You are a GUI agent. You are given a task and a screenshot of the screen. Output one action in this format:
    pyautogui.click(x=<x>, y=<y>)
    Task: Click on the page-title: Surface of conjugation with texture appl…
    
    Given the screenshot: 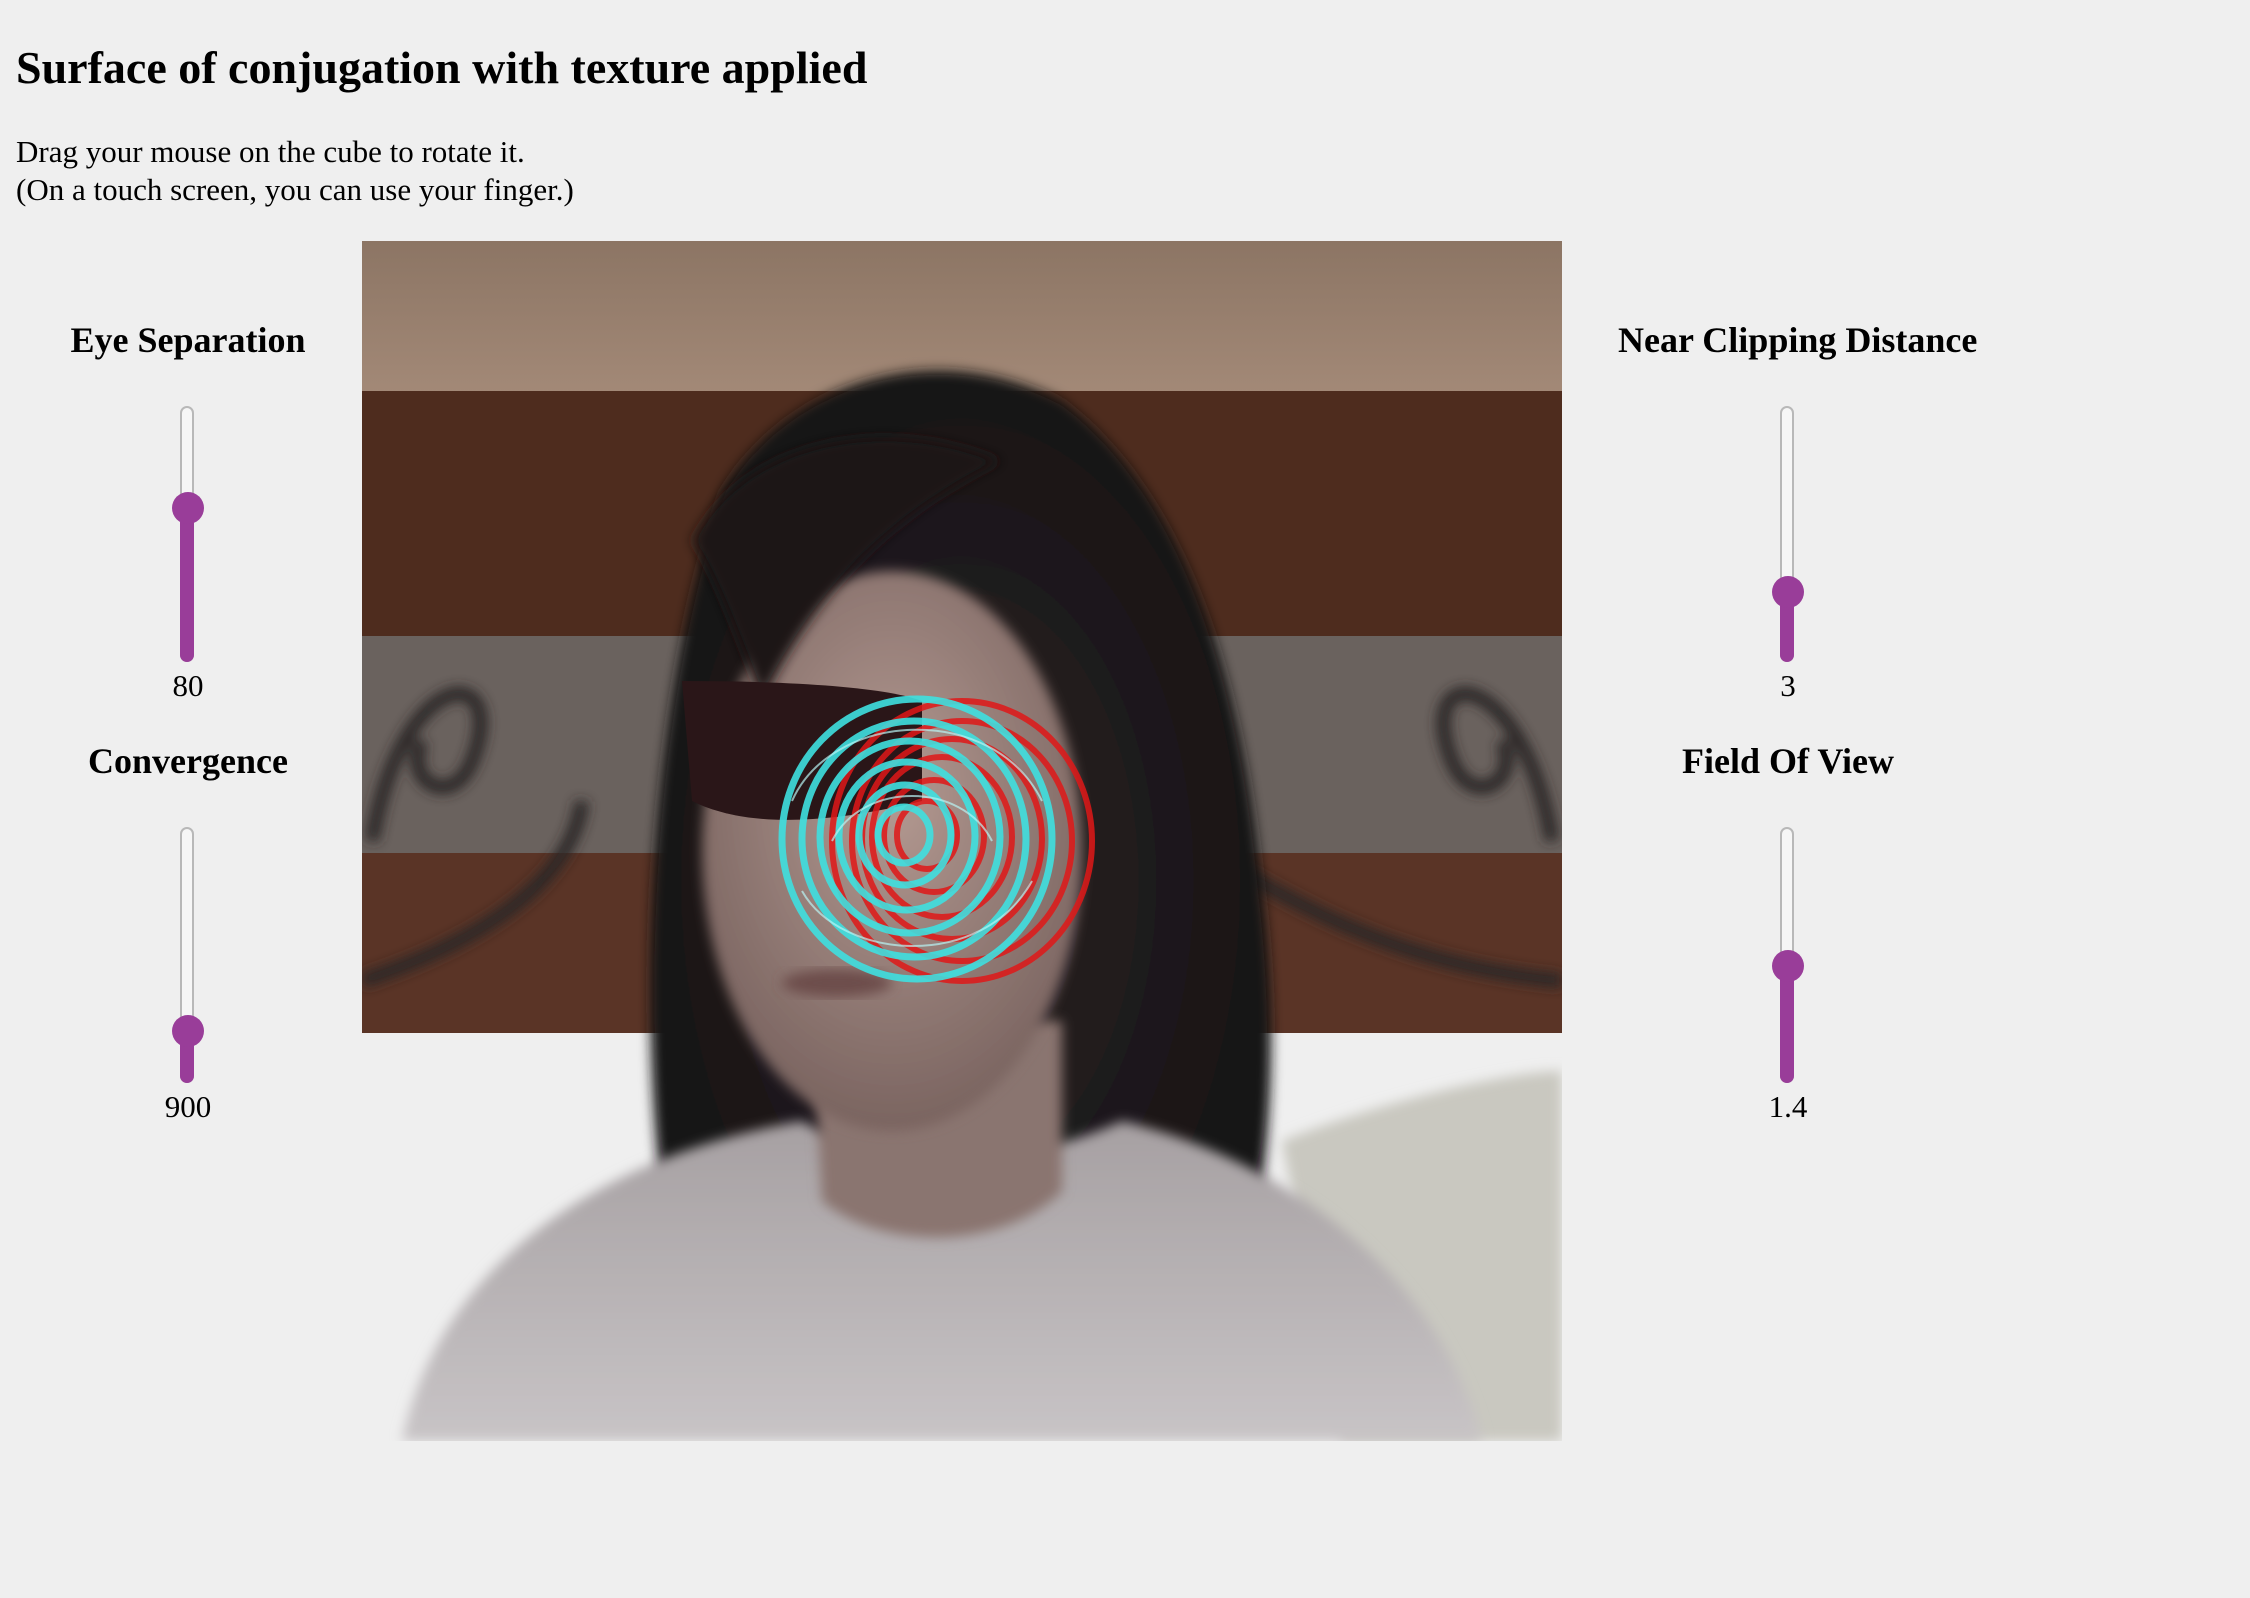 What is the action you would take?
    pyautogui.click(x=442, y=67)
    